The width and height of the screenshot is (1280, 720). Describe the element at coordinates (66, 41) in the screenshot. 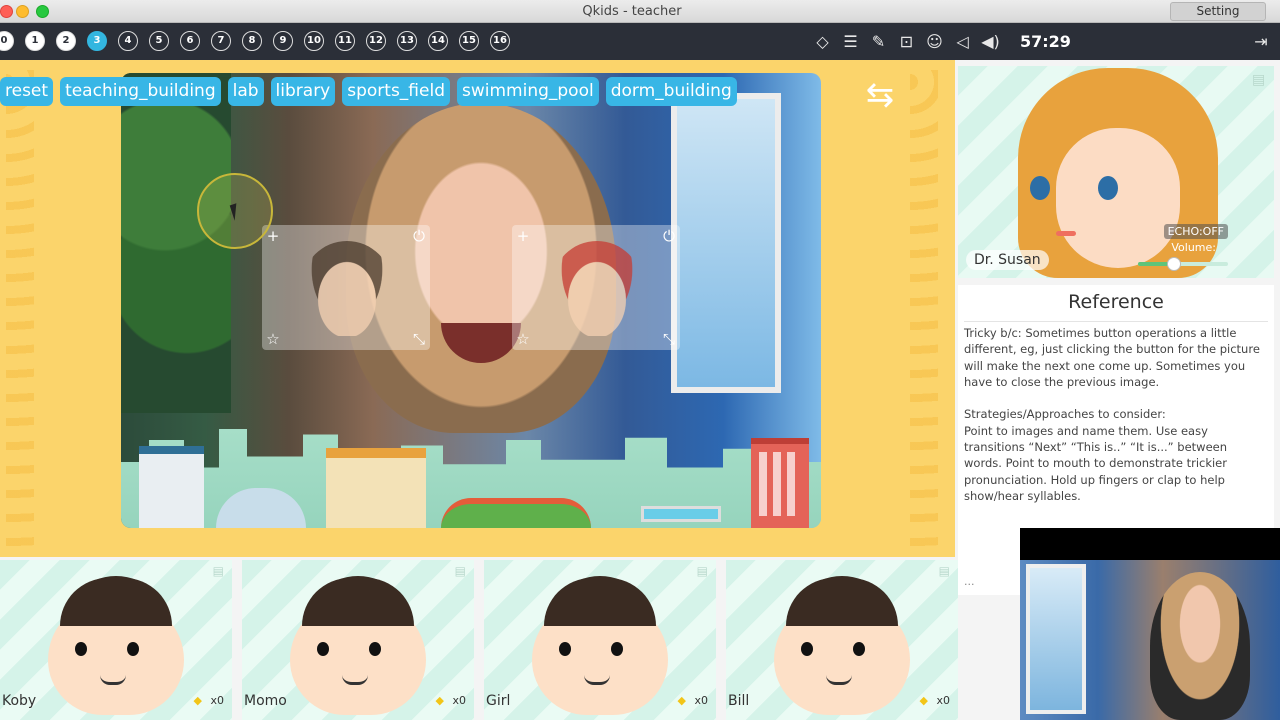

I see `page-button-2: 2` at that location.